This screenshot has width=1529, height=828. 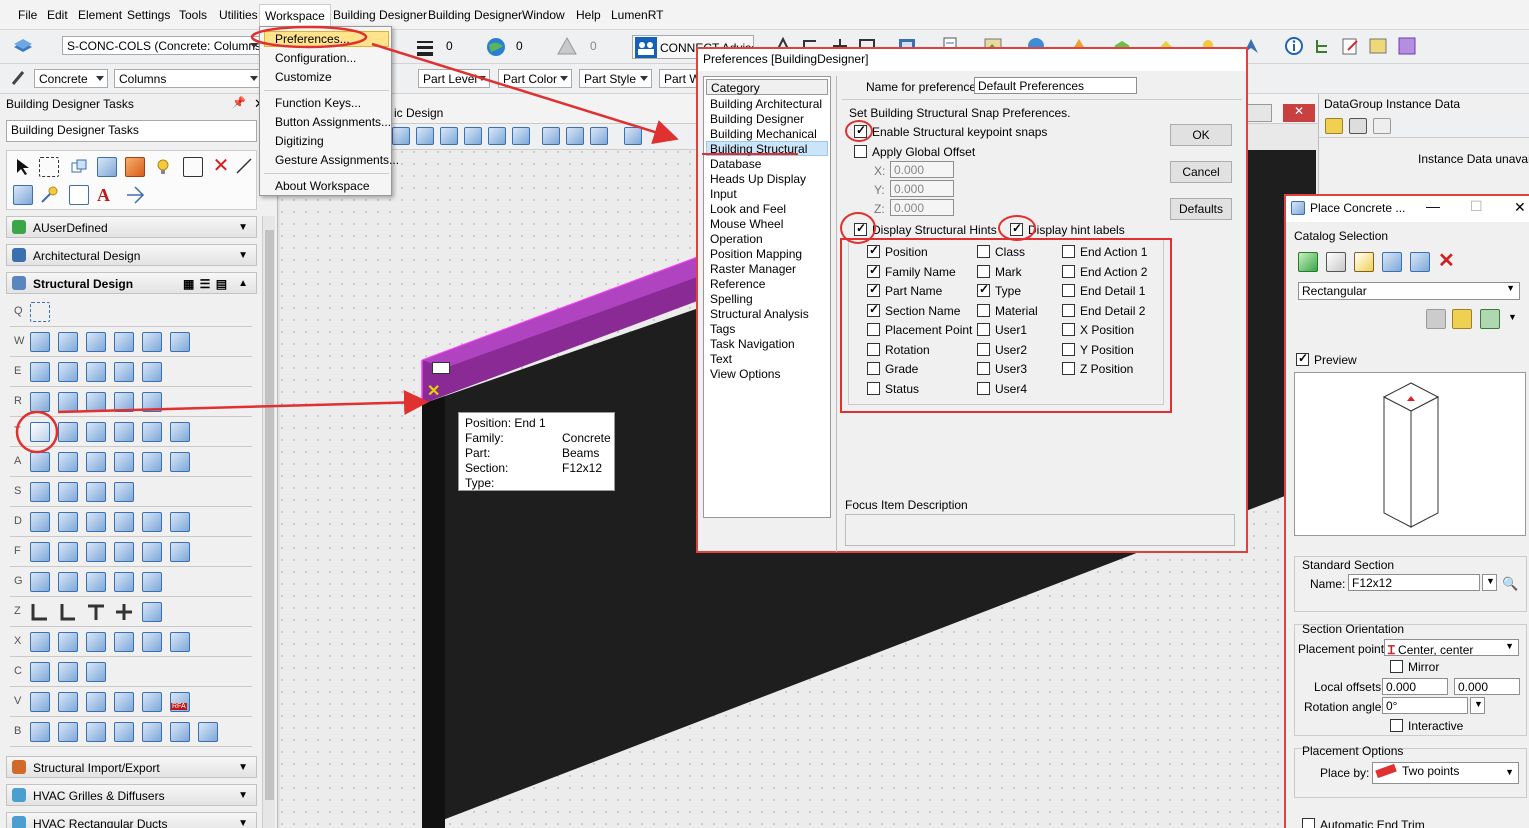 What do you see at coordinates (1201, 209) in the screenshot?
I see `defaults-button: Defaults` at bounding box center [1201, 209].